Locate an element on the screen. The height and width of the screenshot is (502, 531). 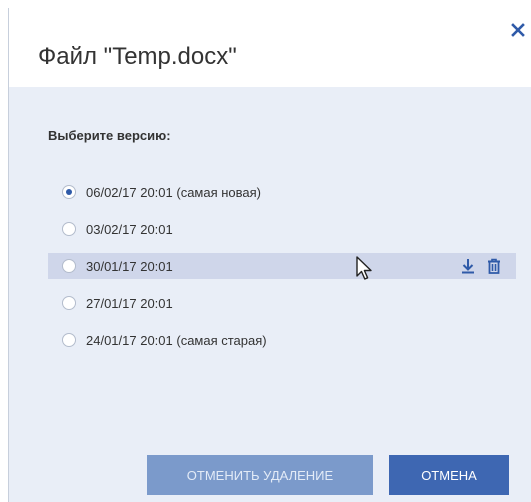
version-item: 27/01/17 20:01 is located at coordinates (282, 303).